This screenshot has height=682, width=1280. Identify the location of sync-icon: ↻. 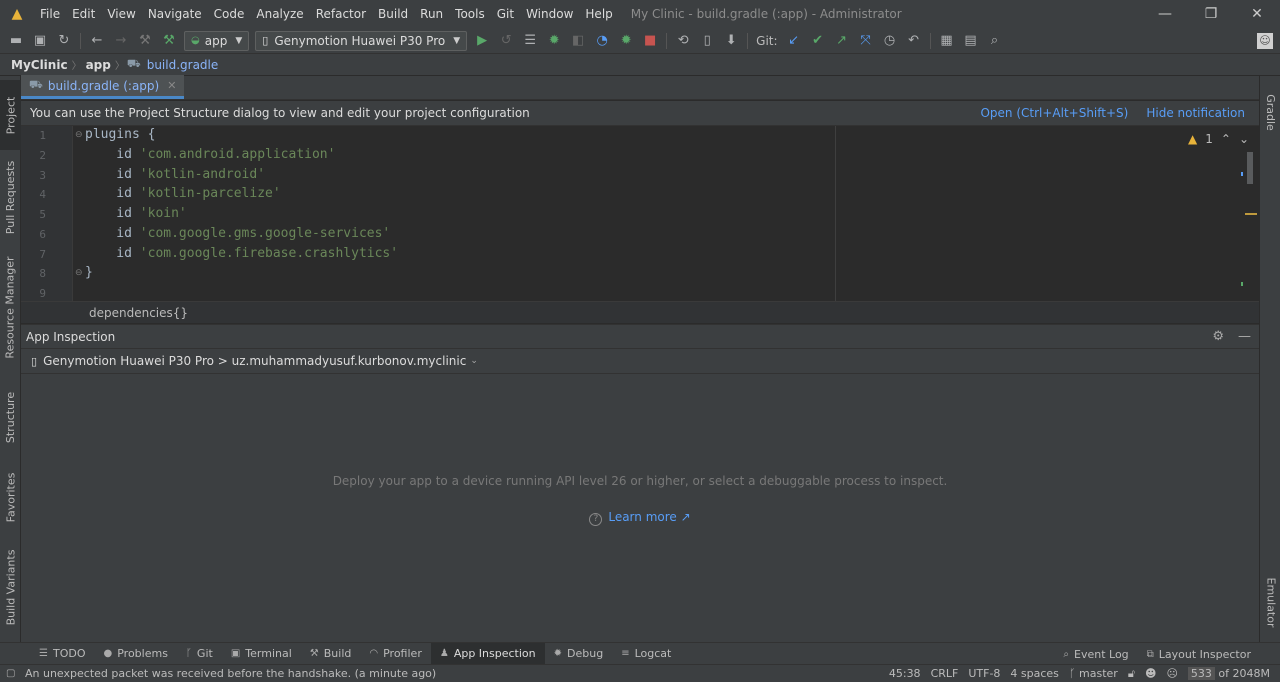
(64, 41).